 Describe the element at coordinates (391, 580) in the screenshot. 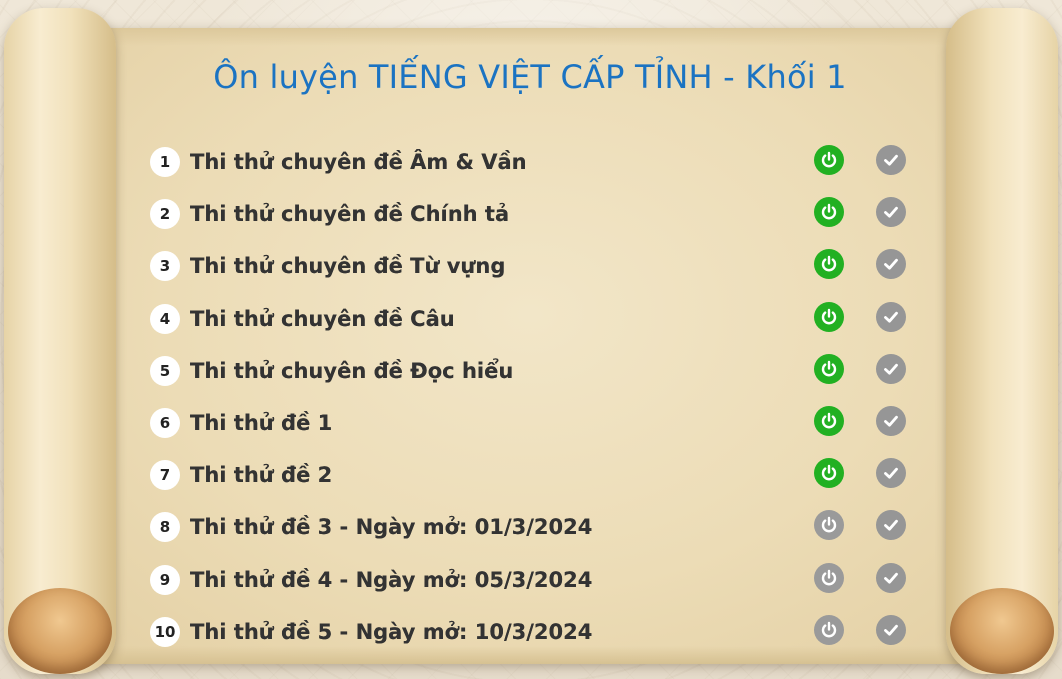

I see `exam-item-link: Thi thử đề 4 - Ngày mở: 05/3/2024` at that location.